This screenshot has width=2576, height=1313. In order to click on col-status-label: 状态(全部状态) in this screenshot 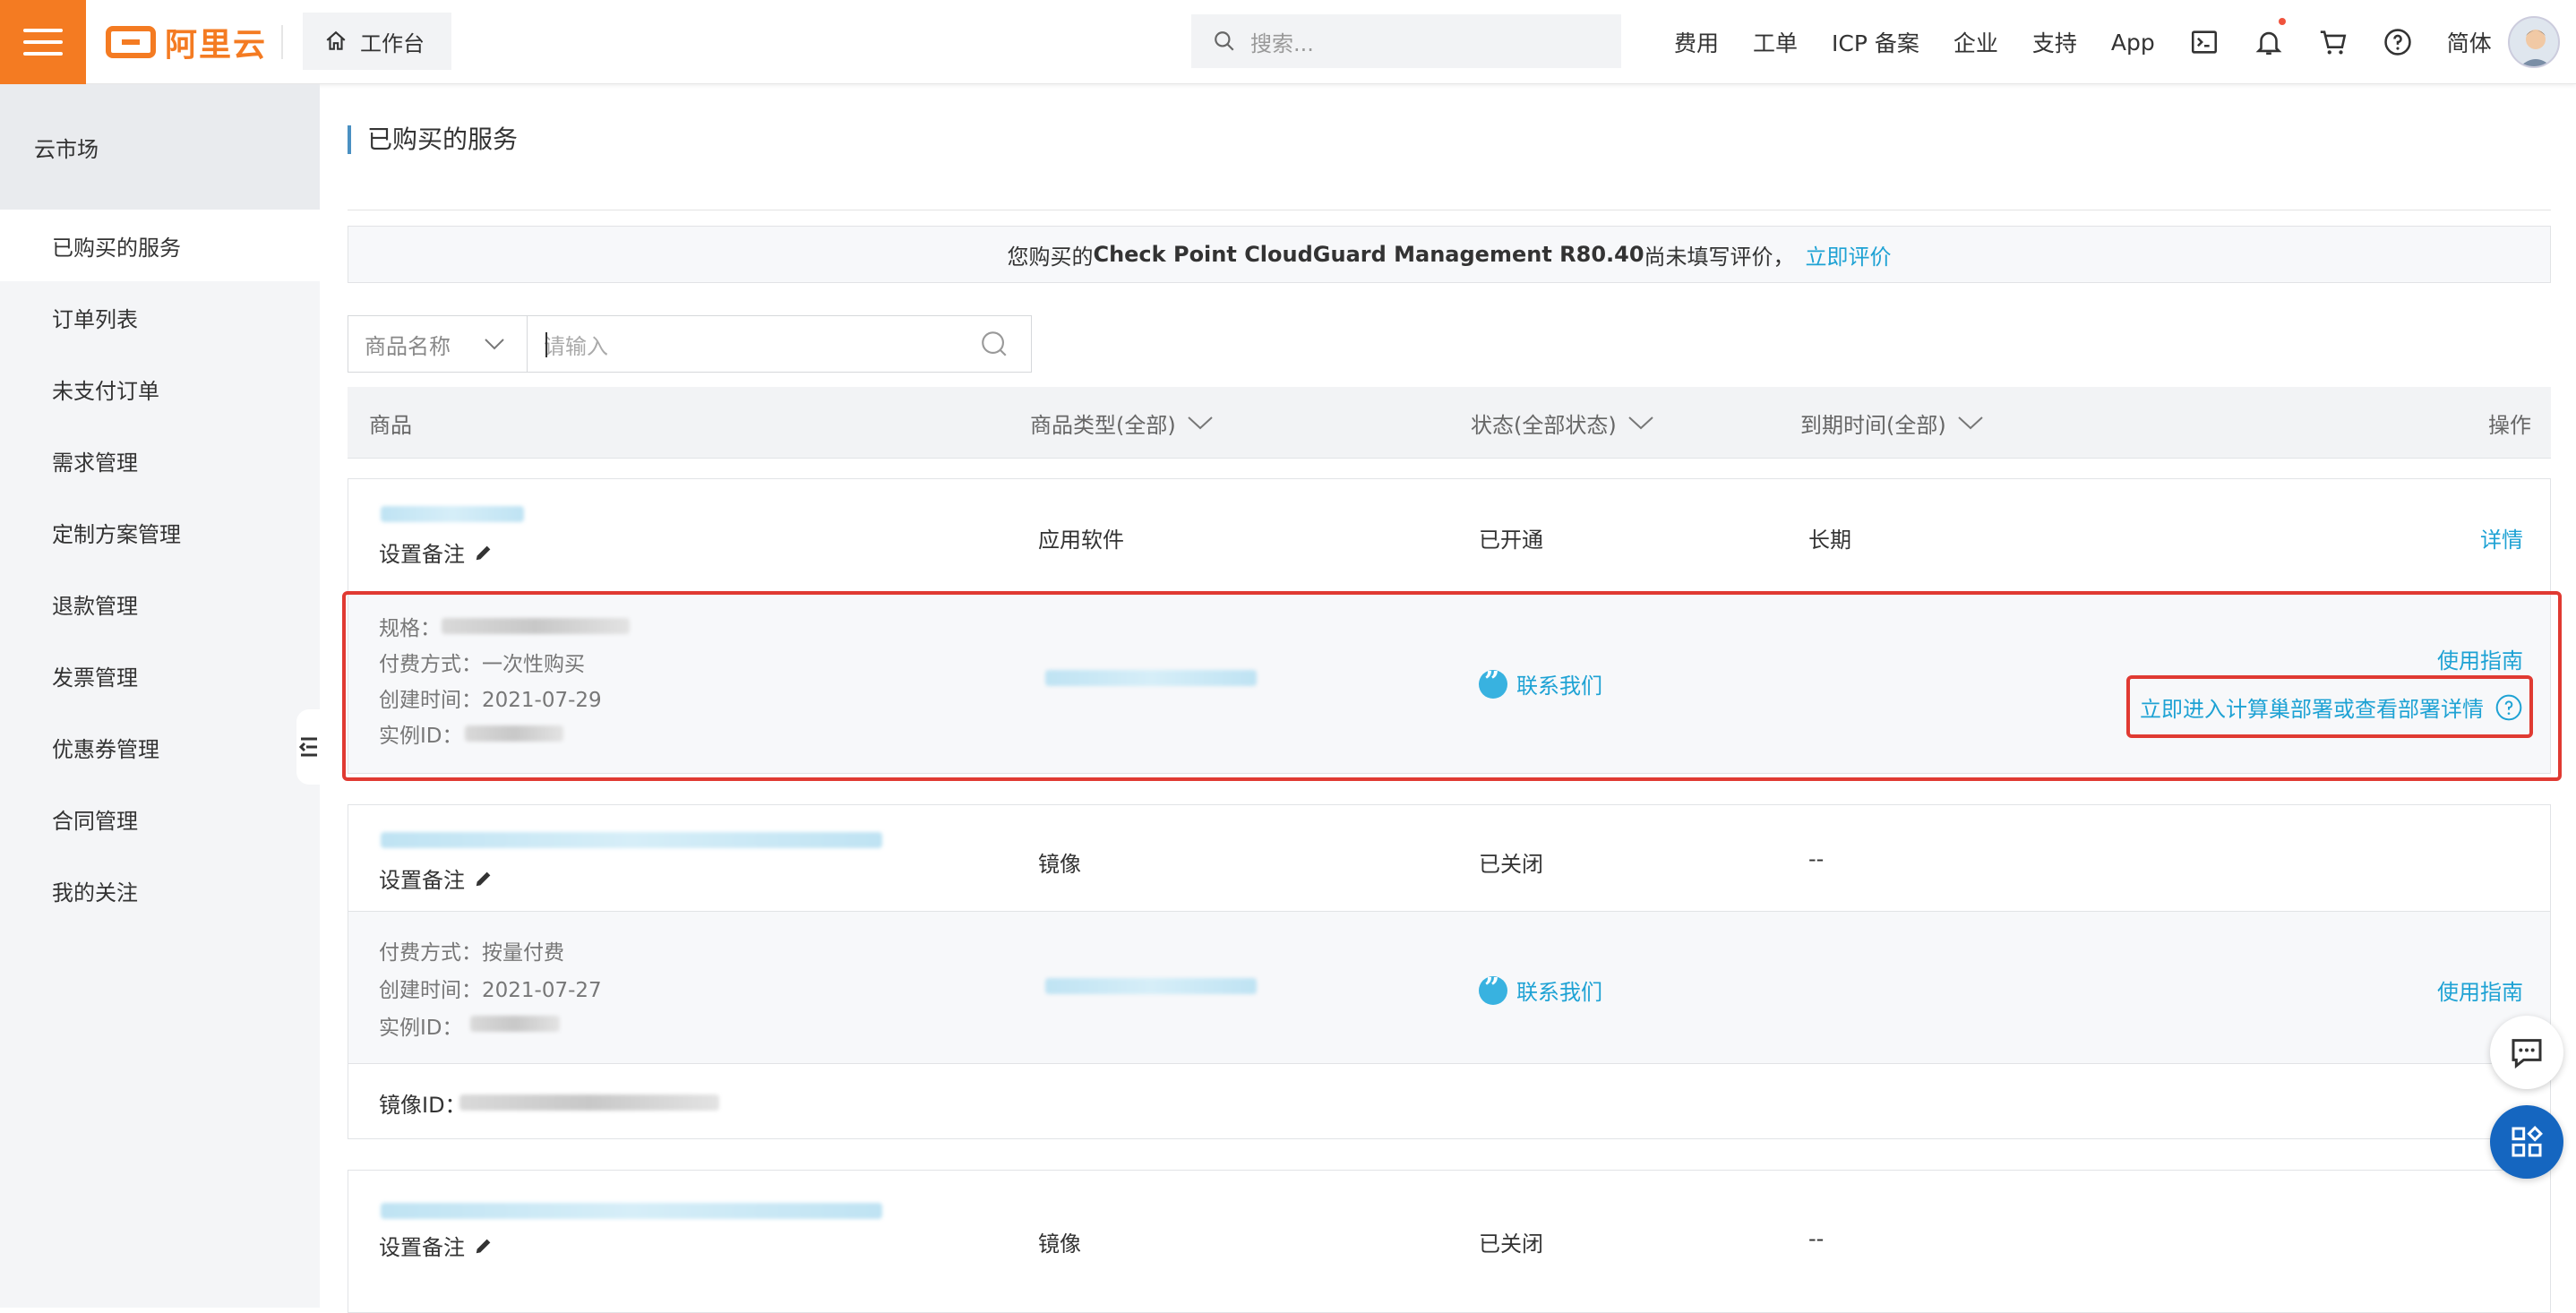, I will do `click(1544, 425)`.